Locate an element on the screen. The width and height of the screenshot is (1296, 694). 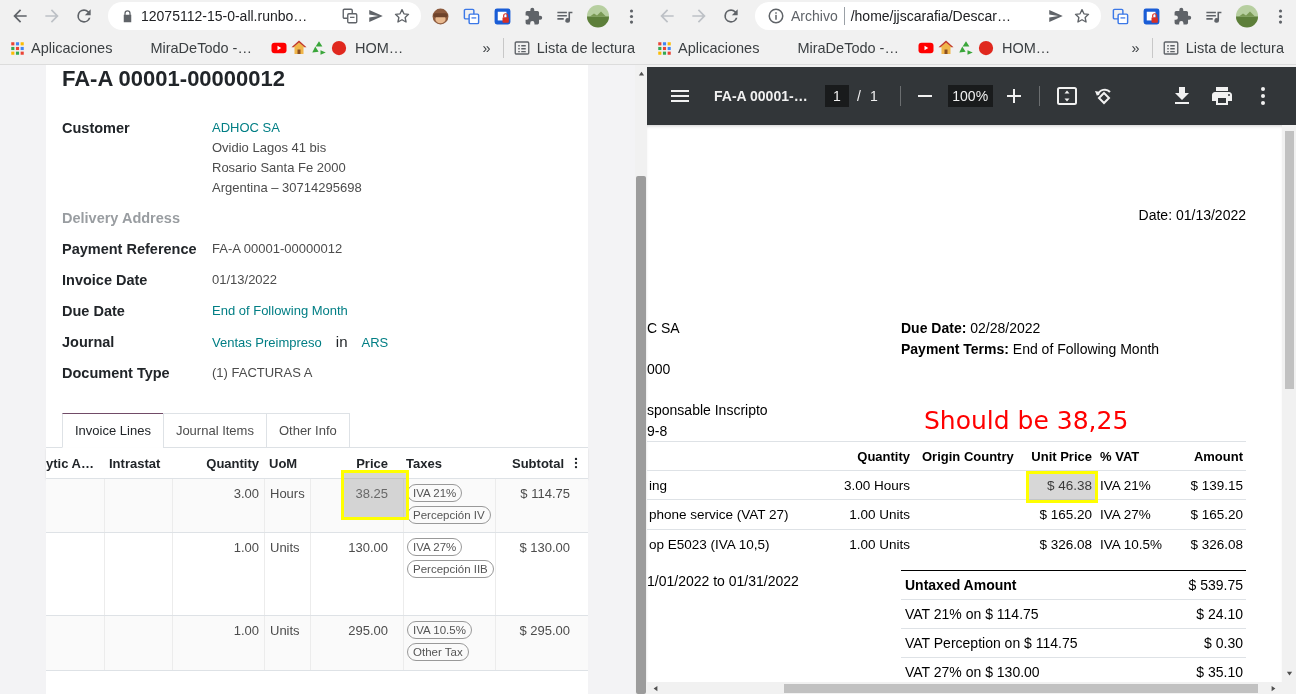
info-icon is located at coordinates (776, 16).